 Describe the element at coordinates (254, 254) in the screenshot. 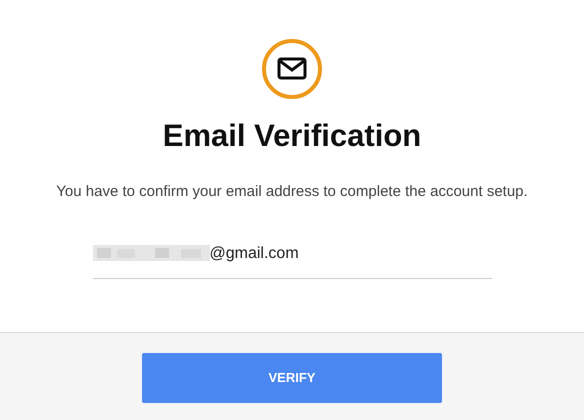

I see `email-value: @gmail.com` at that location.